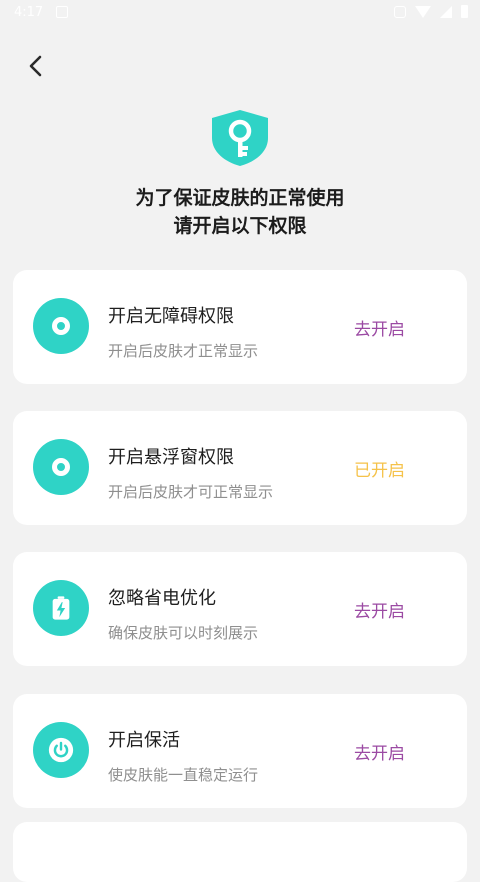 This screenshot has height=882, width=480. I want to click on back-button, so click(36, 66).